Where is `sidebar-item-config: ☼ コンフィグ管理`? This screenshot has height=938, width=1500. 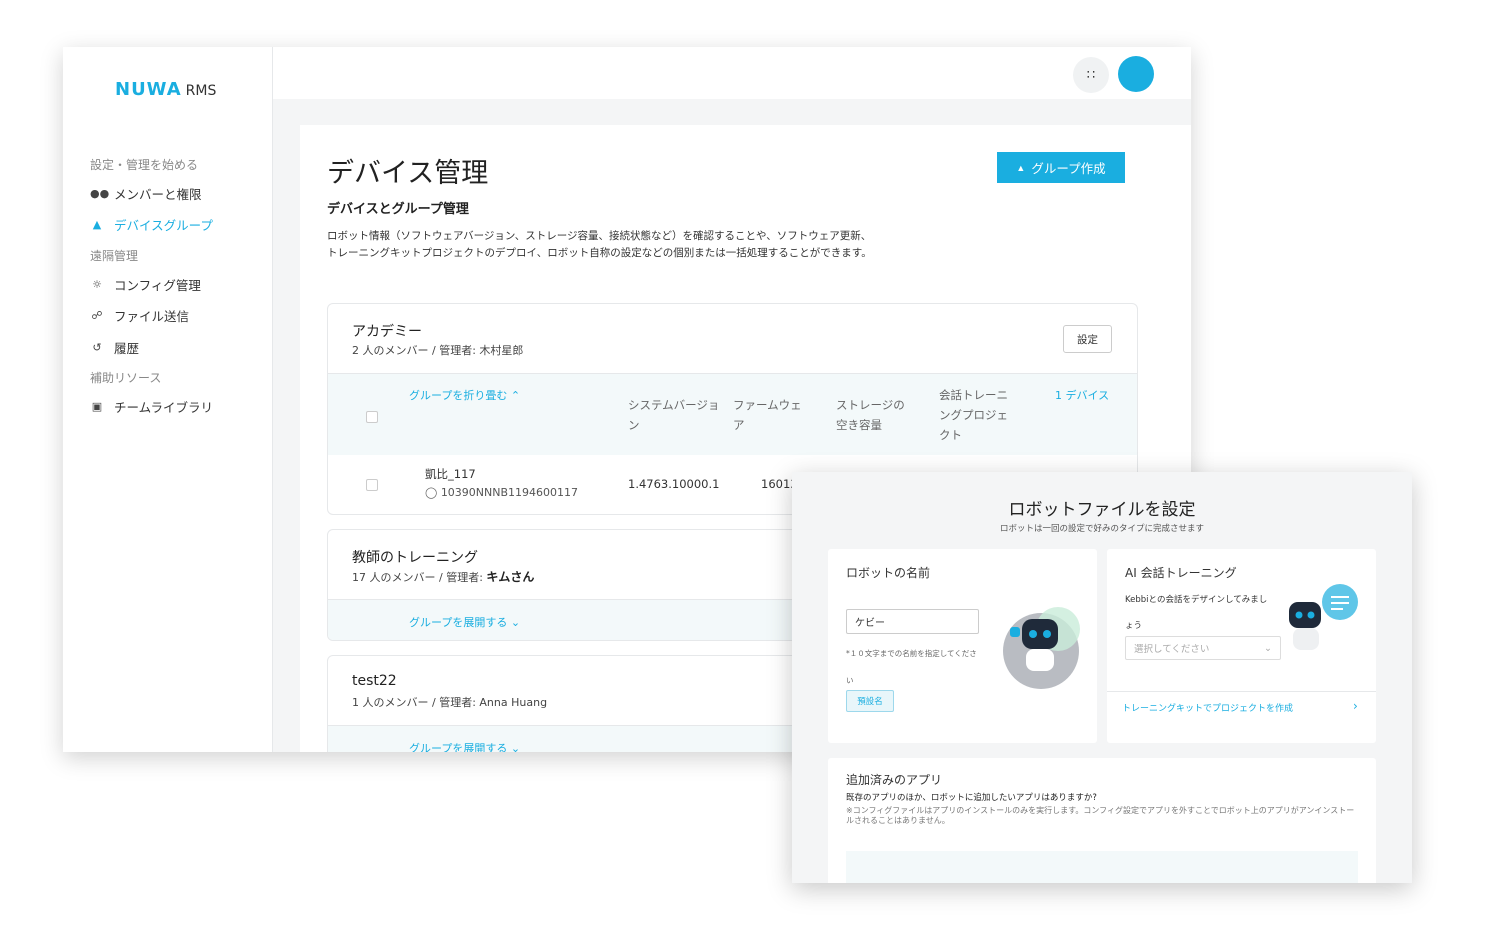 sidebar-item-config: ☼ コンフィグ管理 is located at coordinates (145, 284).